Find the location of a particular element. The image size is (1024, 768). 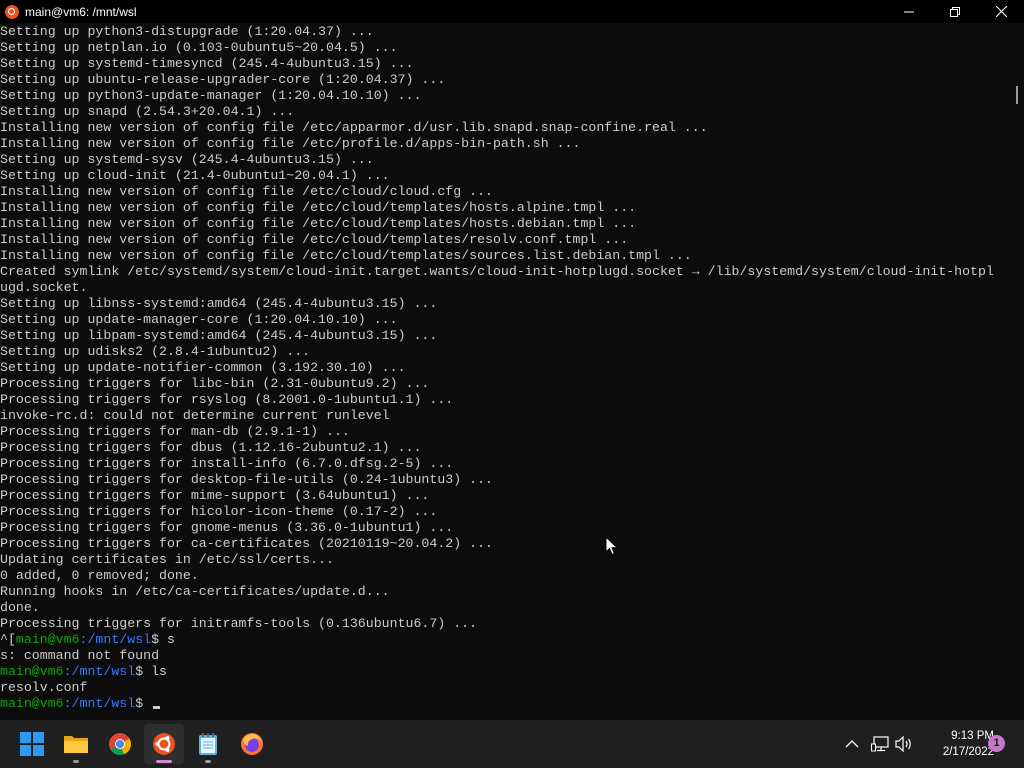

close-icon is located at coordinates (1001, 11).